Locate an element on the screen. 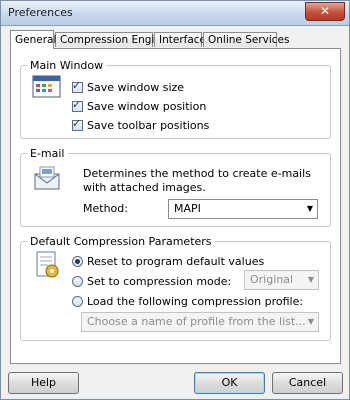 The image size is (350, 400). compression-legend: Default Compression Parameters is located at coordinates (121, 241).